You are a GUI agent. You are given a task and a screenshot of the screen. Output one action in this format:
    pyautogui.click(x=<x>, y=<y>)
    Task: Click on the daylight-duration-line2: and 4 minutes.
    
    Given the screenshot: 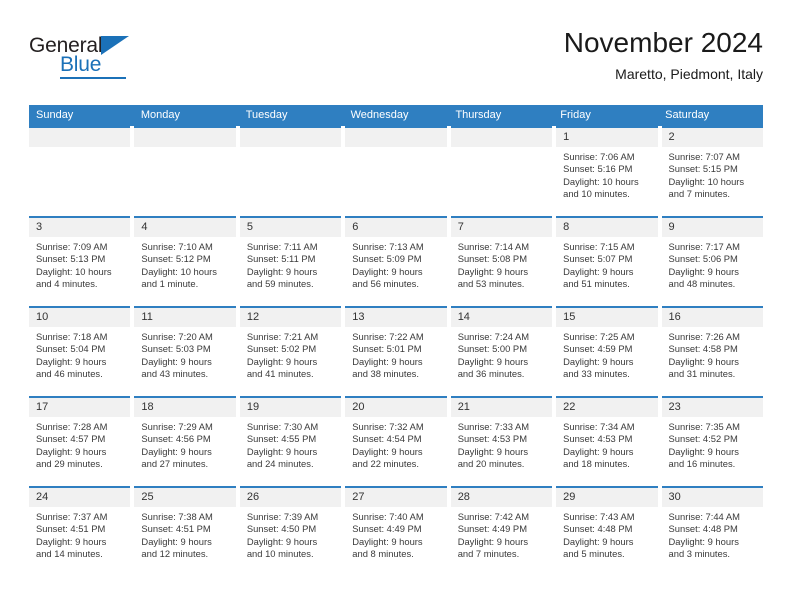 What is the action you would take?
    pyautogui.click(x=67, y=284)
    